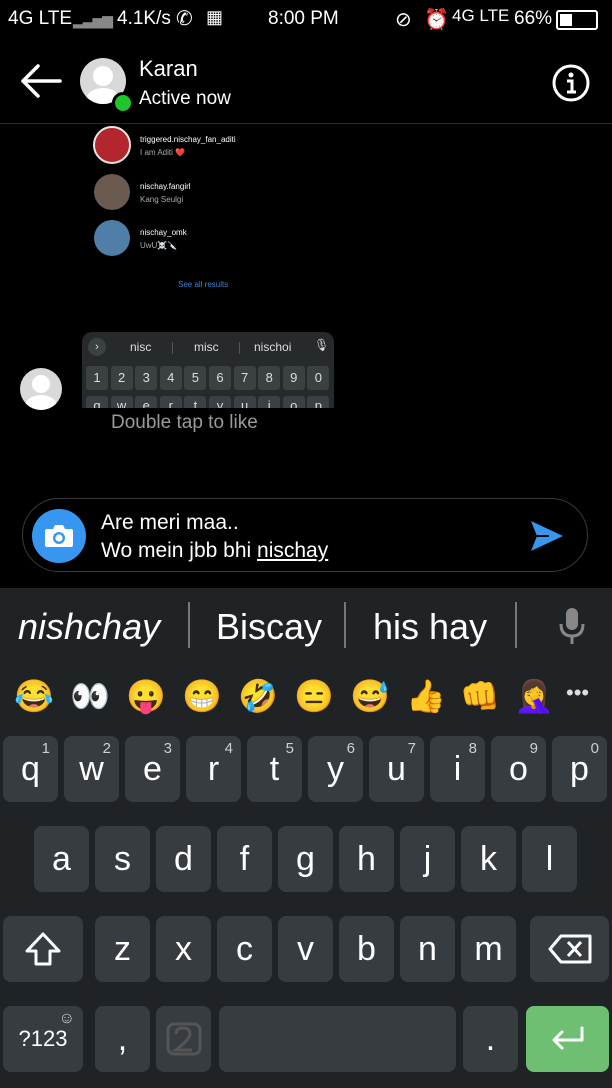 The height and width of the screenshot is (1088, 612). Describe the element at coordinates (244, 949) in the screenshot. I see `key-c: c` at that location.